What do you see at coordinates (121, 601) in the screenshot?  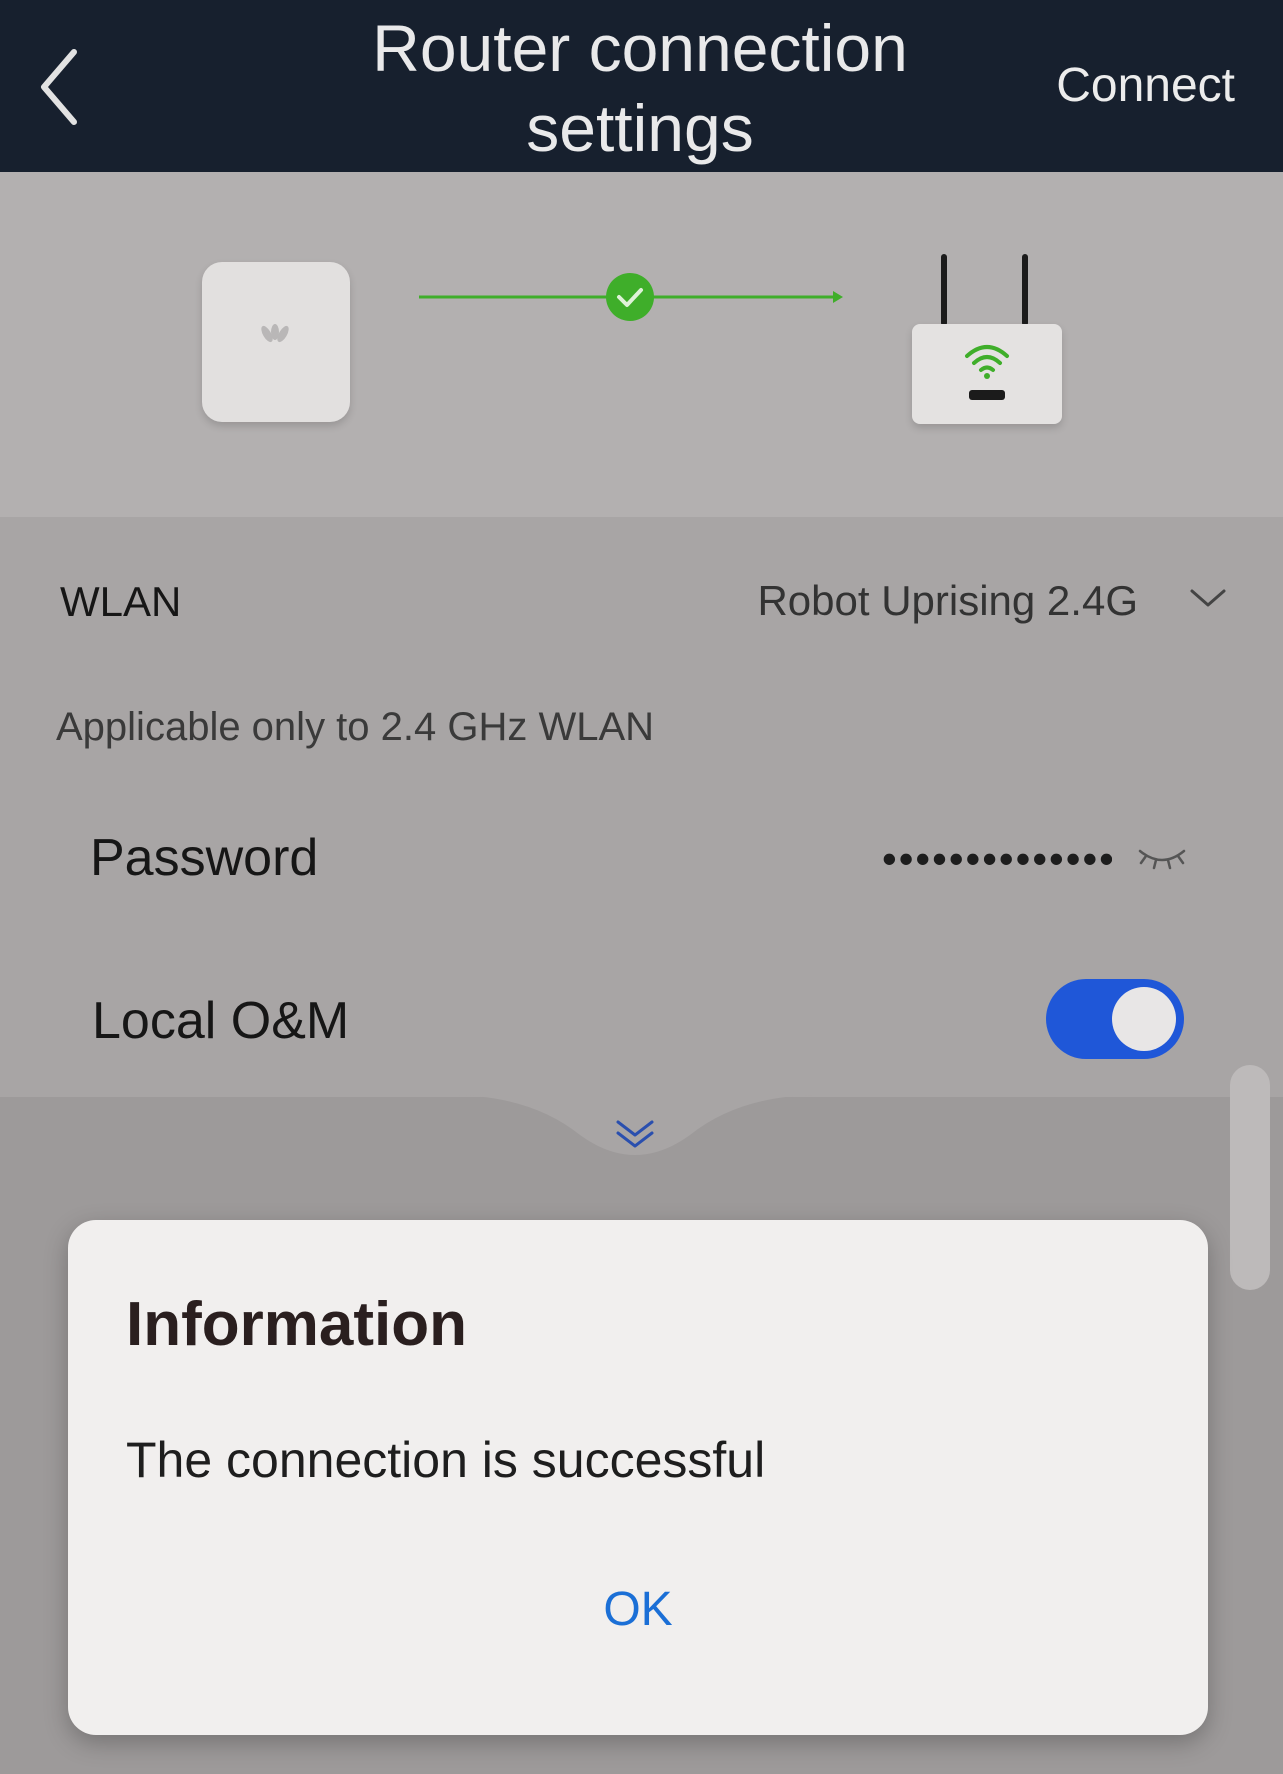 I see `wlan-label: WLAN` at bounding box center [121, 601].